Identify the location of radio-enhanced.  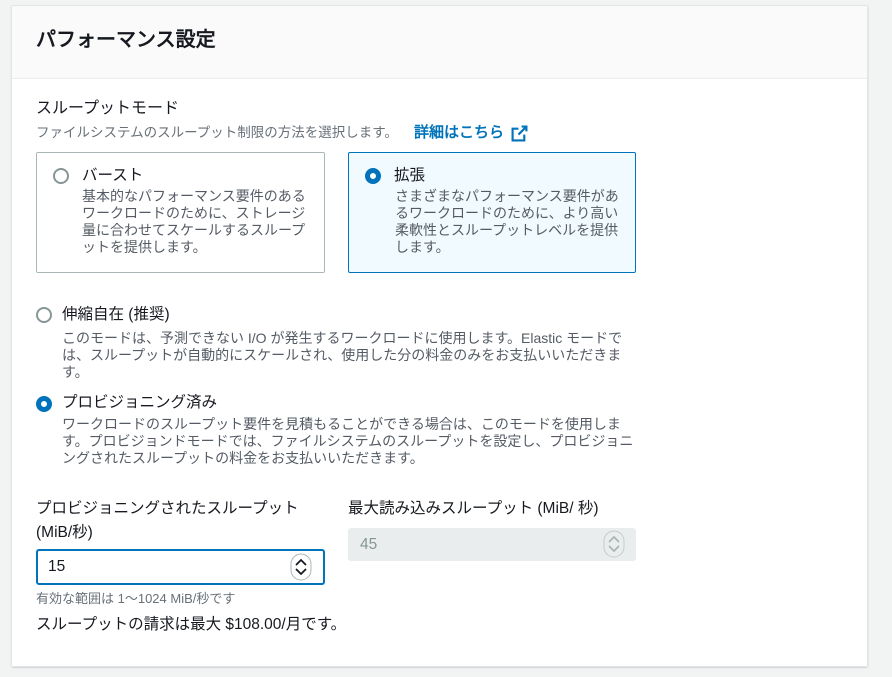
(373, 176).